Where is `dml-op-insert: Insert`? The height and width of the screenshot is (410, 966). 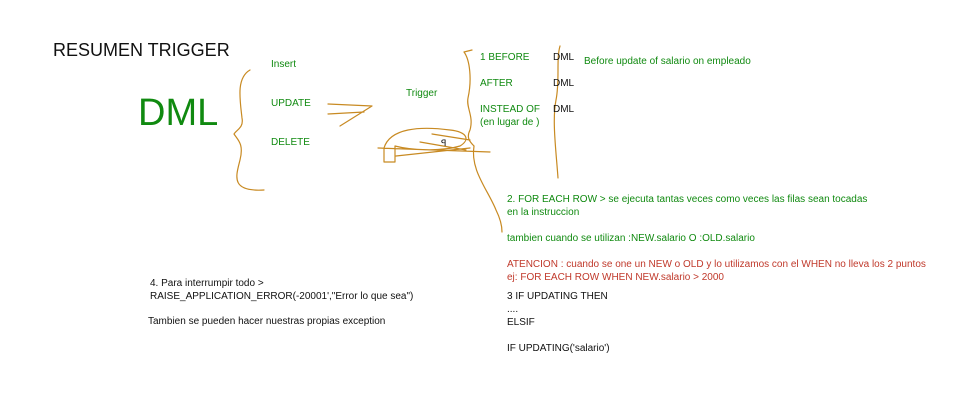
dml-op-insert: Insert is located at coordinates (284, 64).